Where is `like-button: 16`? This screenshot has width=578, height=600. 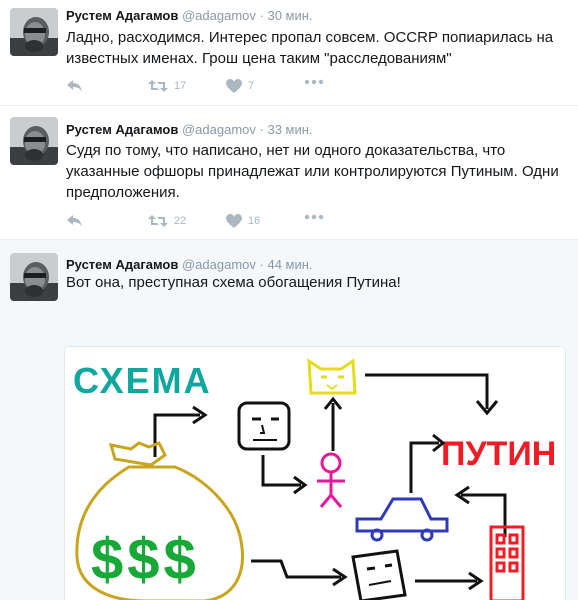
like-button: 16 is located at coordinates (243, 221).